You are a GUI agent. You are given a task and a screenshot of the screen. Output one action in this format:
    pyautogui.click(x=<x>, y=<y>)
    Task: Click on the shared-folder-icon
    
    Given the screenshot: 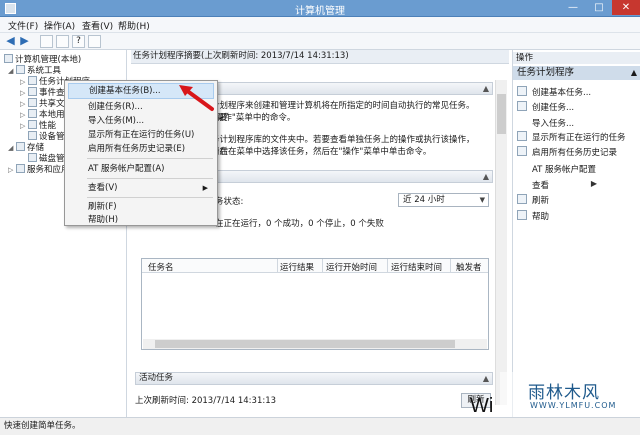 What is the action you would take?
    pyautogui.click(x=32, y=102)
    